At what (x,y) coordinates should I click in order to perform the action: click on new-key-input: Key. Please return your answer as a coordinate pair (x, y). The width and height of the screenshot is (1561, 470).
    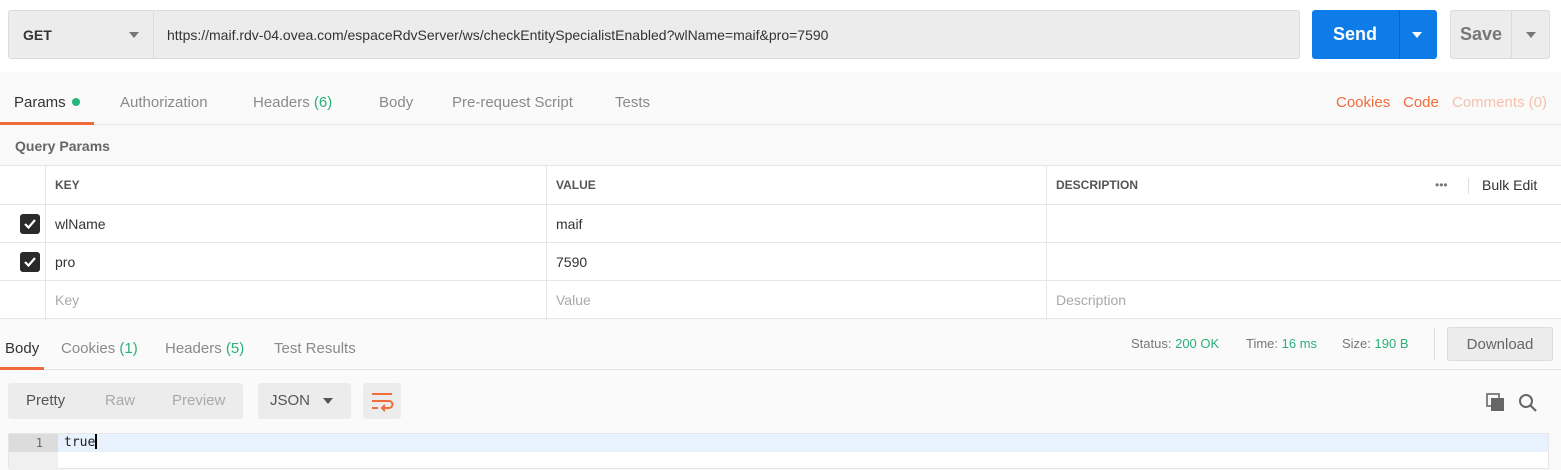
    Looking at the image, I should click on (62, 300).